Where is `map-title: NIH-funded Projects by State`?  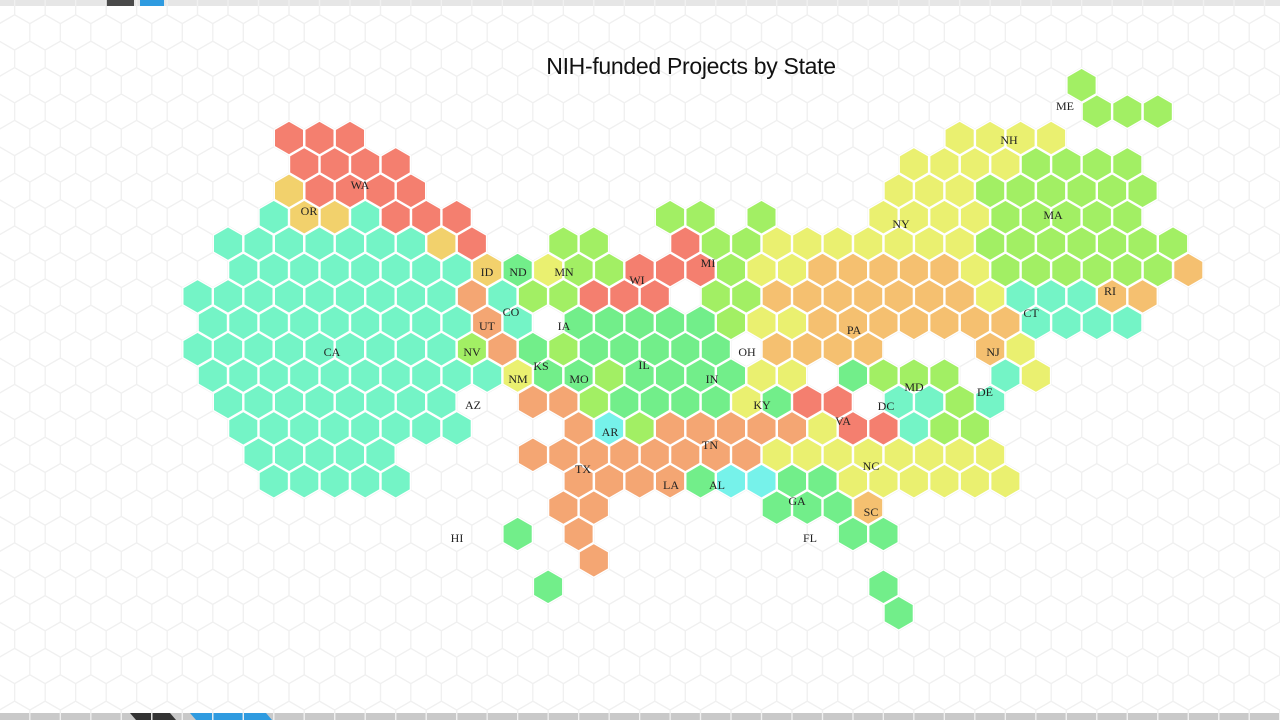 map-title: NIH-funded Projects by State is located at coordinates (691, 66).